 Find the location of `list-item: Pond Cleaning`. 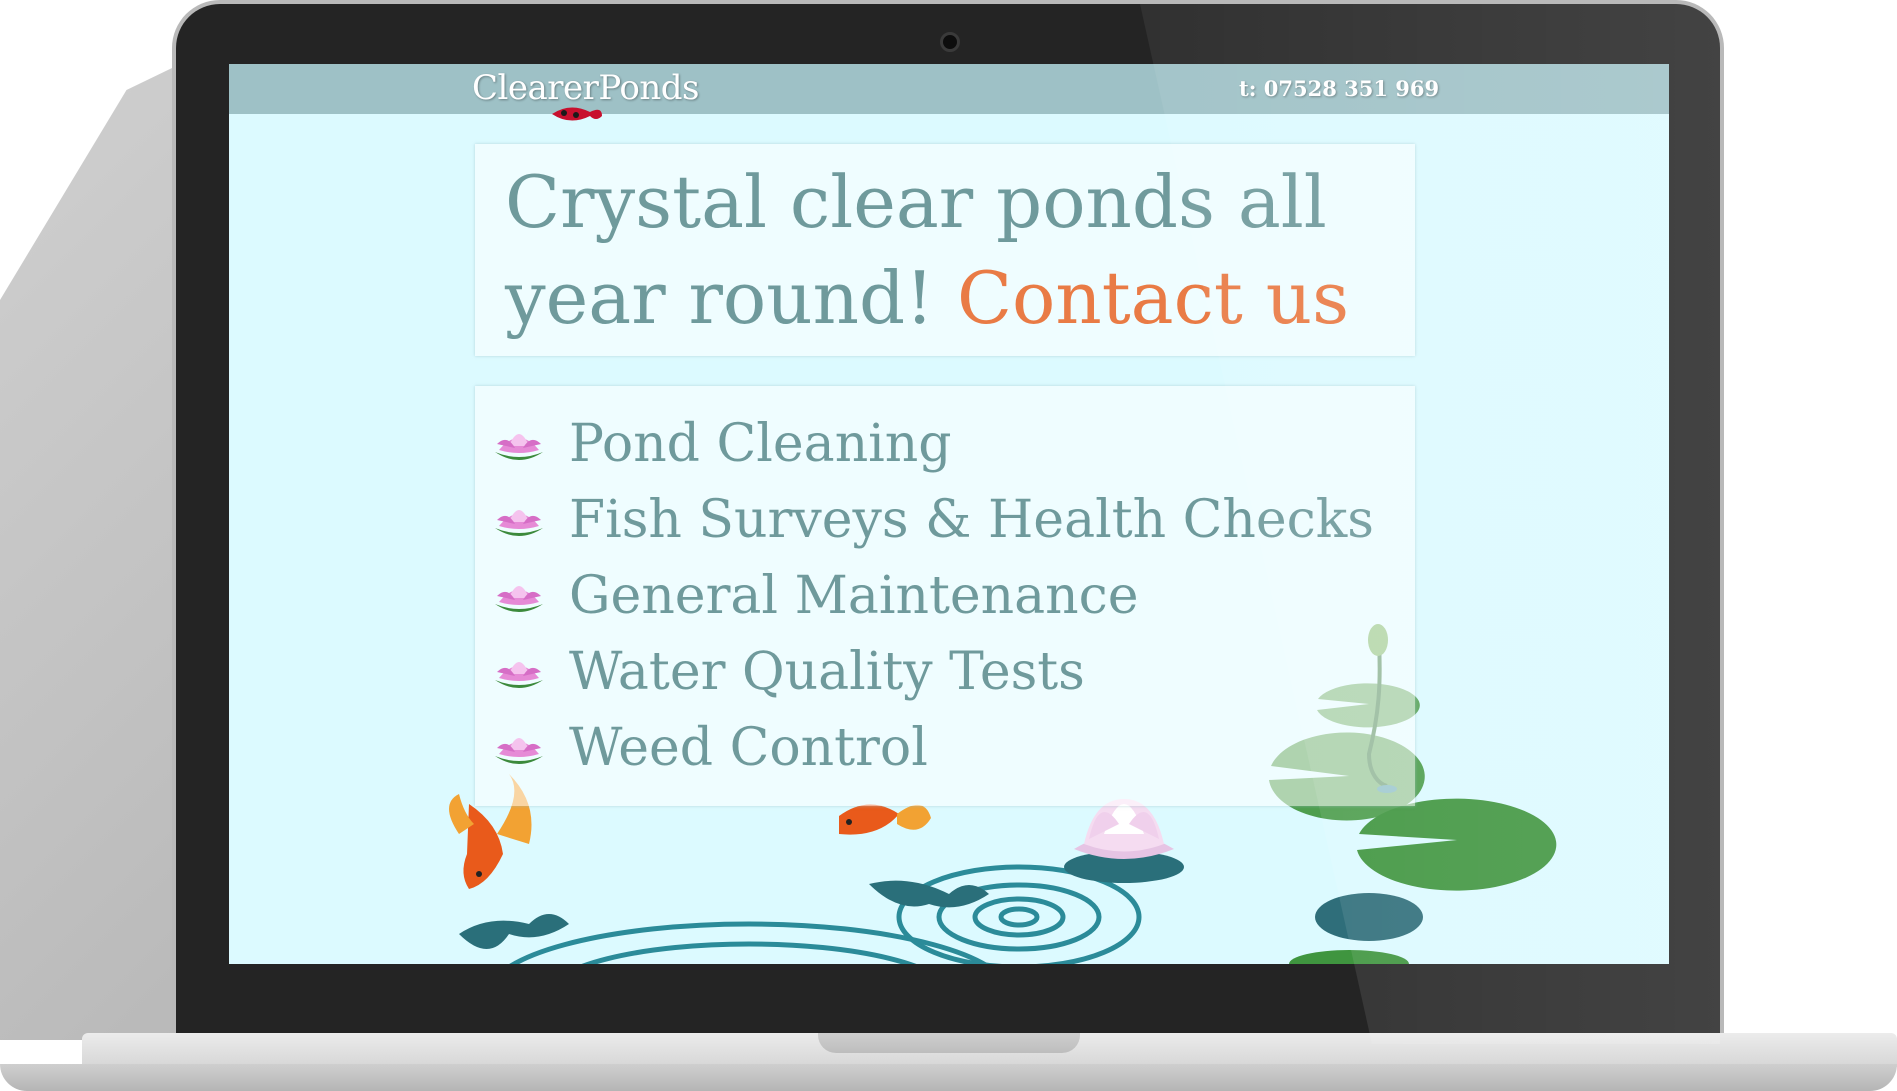

list-item: Pond Cleaning is located at coordinates (933, 444).